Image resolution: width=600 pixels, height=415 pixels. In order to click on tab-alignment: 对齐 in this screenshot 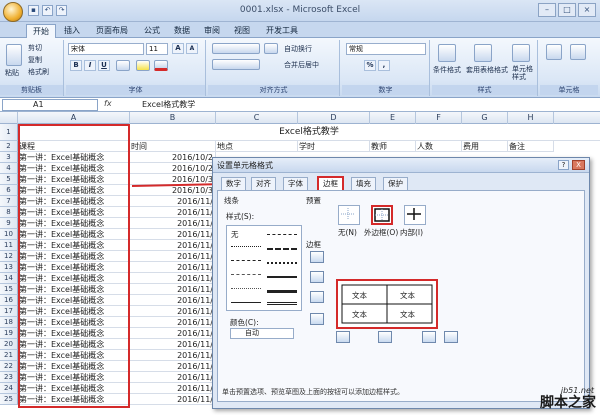, I will do `click(263, 183)`.